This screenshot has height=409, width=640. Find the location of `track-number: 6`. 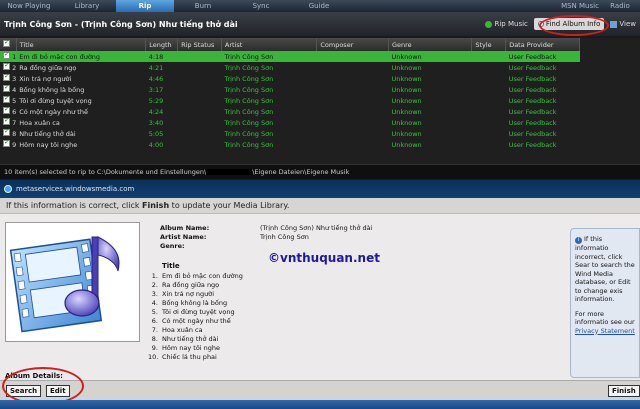

track-number: 6 is located at coordinates (14, 112).